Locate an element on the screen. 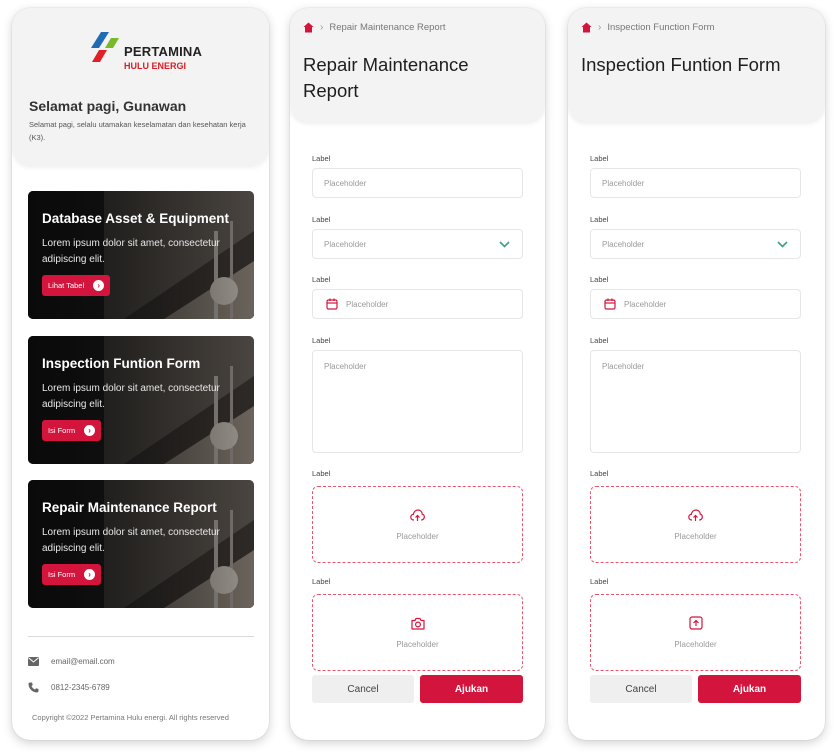  breadcrumb: › Inspection Function Form is located at coordinates (648, 27).